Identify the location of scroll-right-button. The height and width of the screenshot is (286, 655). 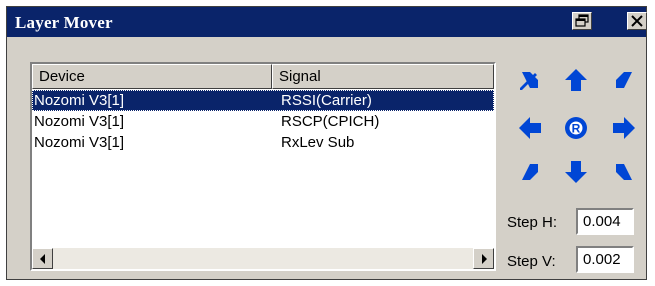
(483, 258).